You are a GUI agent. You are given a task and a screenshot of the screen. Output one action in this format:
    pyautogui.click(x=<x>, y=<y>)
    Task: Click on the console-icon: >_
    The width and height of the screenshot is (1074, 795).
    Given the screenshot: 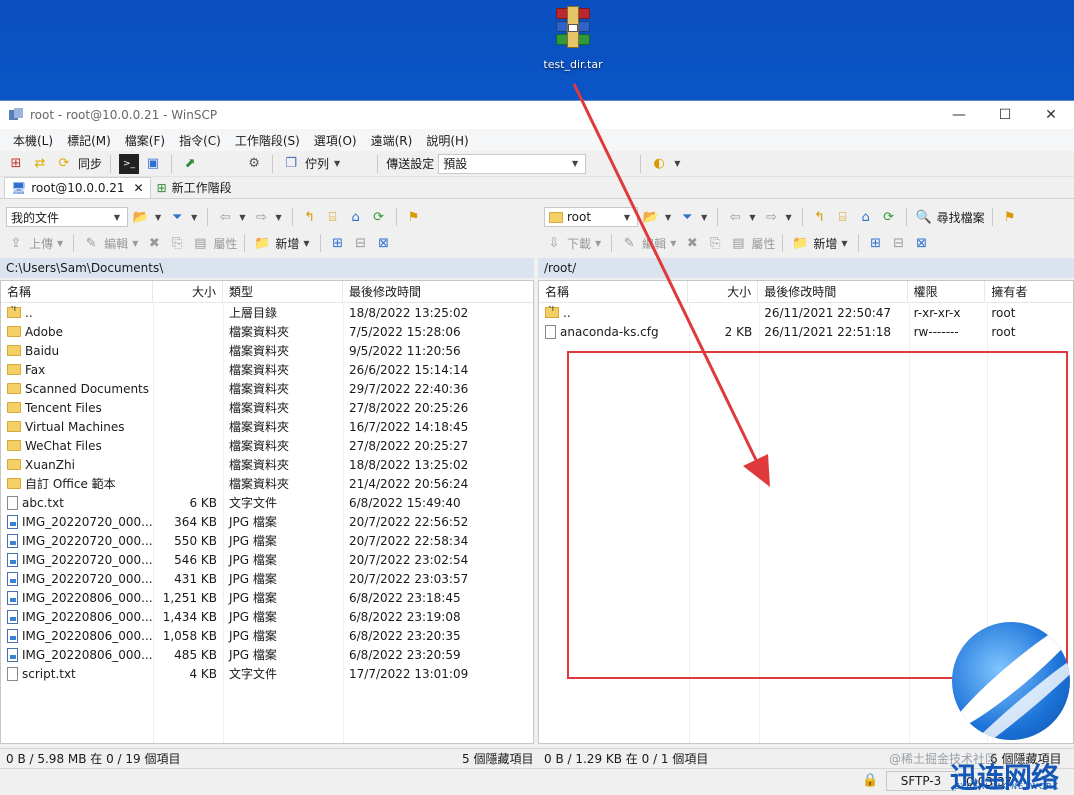 What is the action you would take?
    pyautogui.click(x=129, y=163)
    